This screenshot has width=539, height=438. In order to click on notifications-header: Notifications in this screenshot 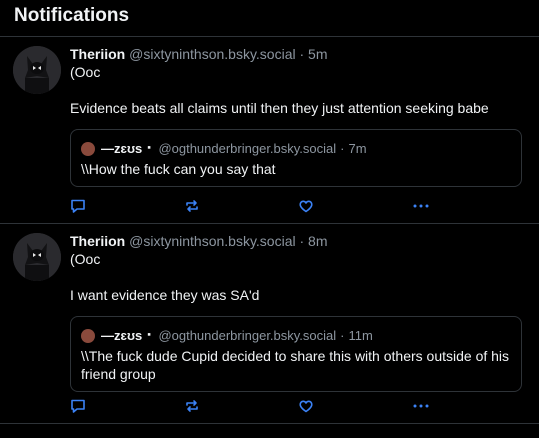, I will do `click(269, 18)`.